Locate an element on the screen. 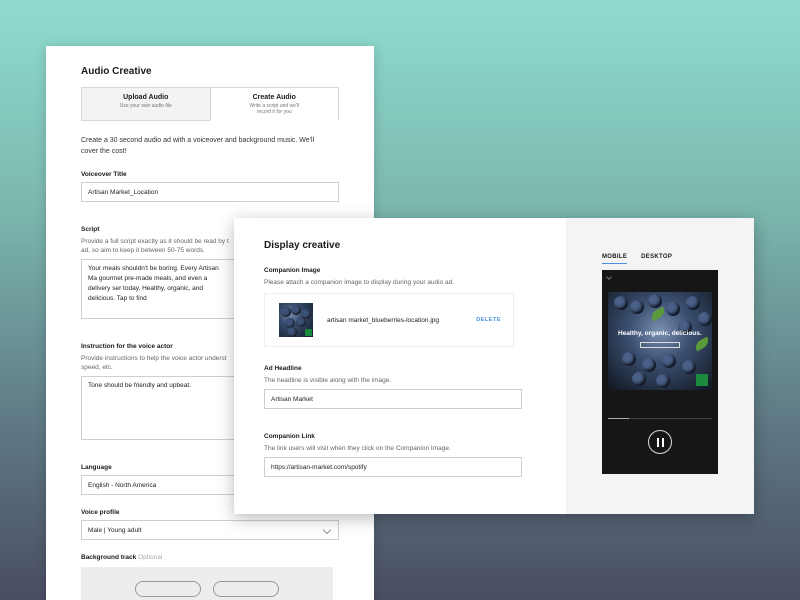  background-track-label: Background track Optional is located at coordinates (210, 557).